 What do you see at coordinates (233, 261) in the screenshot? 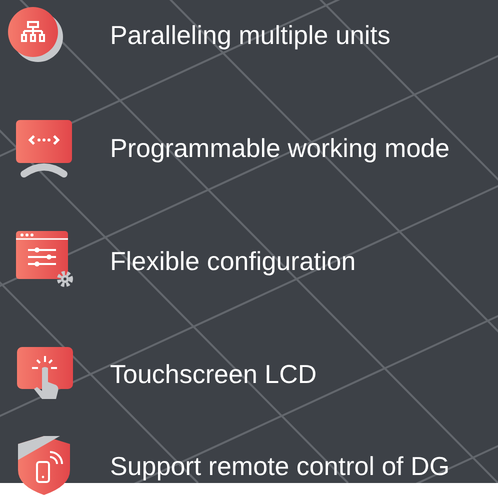
I see `feature-label: Flexible configuration` at bounding box center [233, 261].